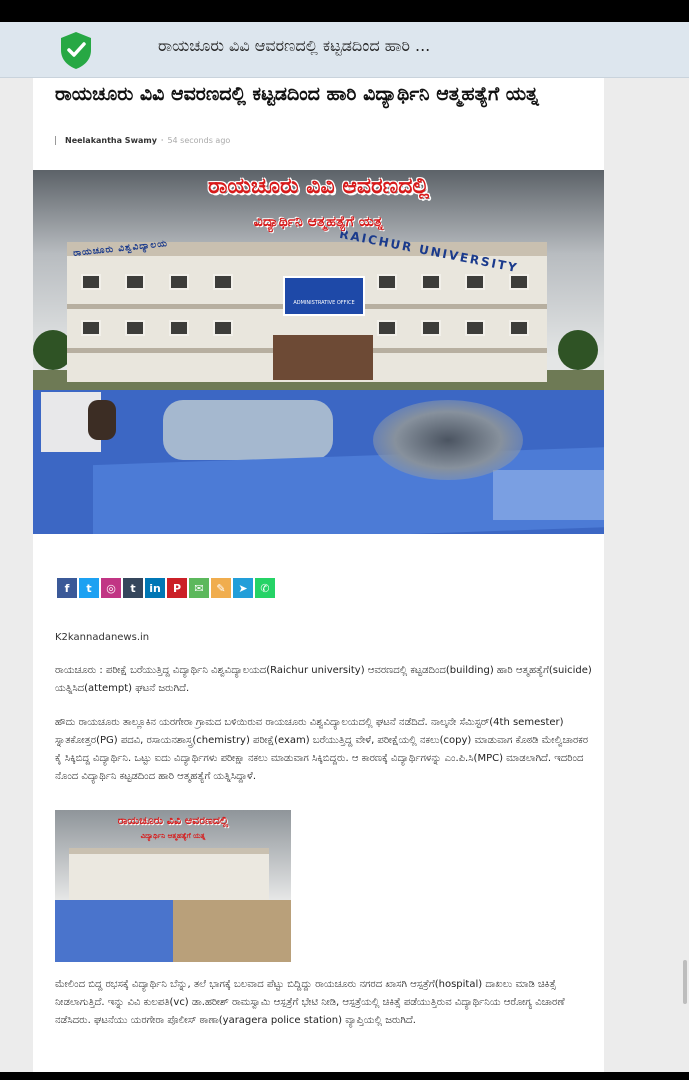  I want to click on hospital-pillow, so click(548, 495).